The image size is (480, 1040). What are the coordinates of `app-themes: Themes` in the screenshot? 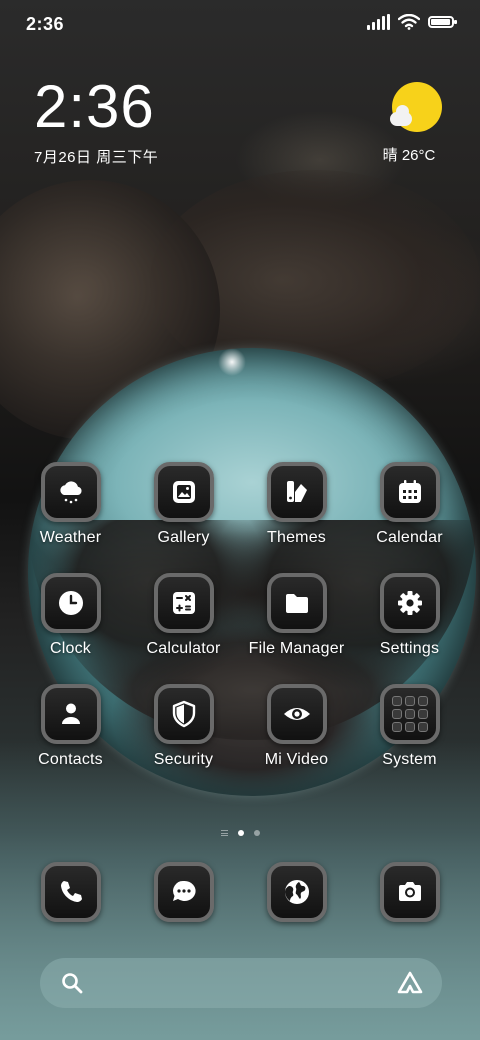 It's located at (296, 504).